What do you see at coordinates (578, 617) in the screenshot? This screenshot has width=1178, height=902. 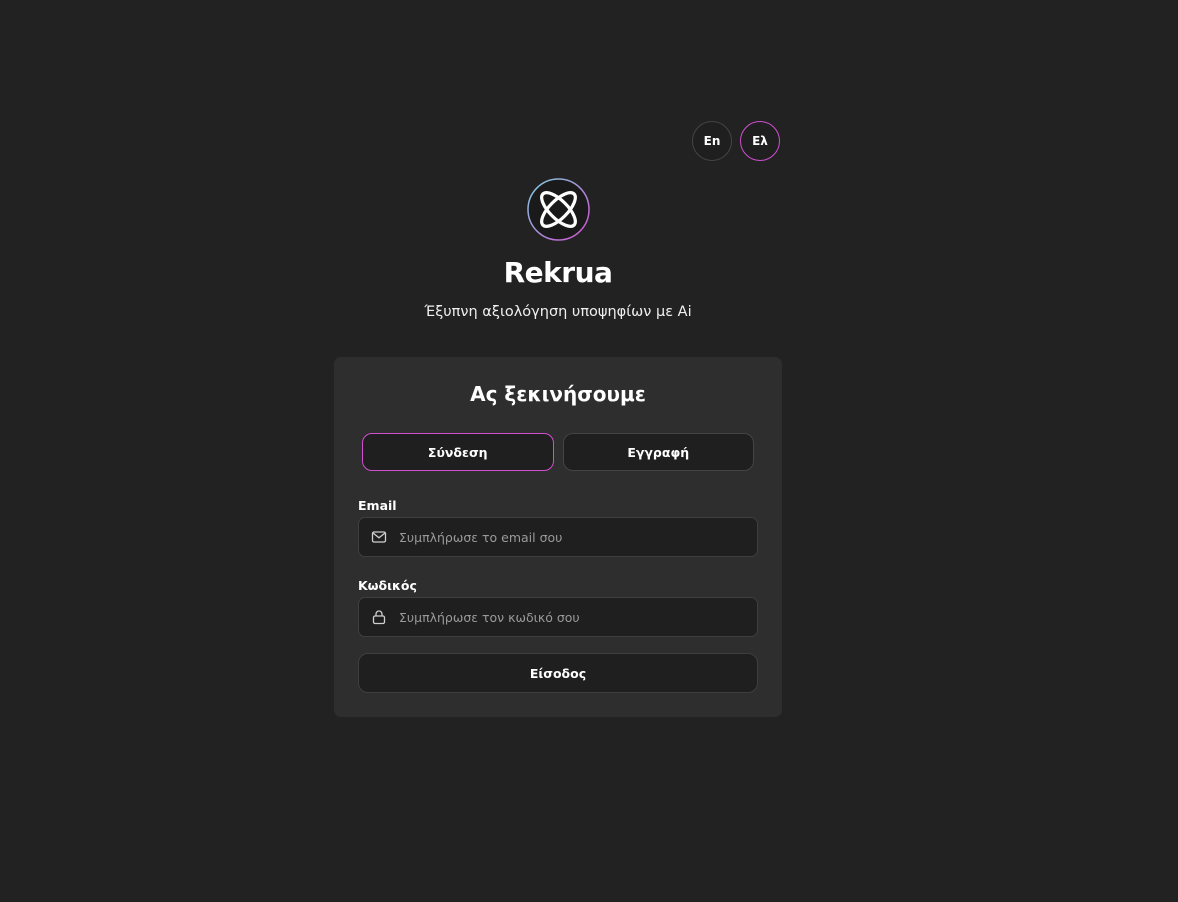 I see `password-input` at bounding box center [578, 617].